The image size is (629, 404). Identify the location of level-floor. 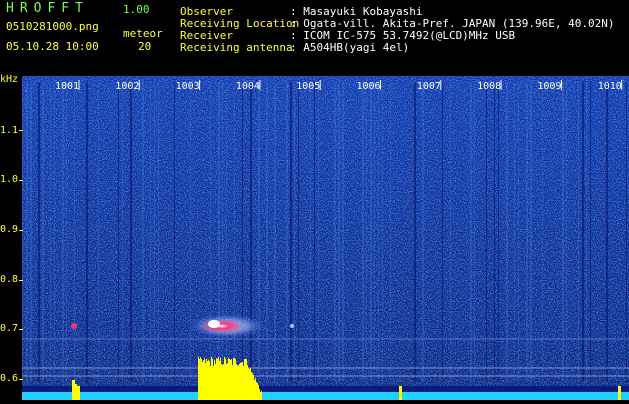
(325, 396).